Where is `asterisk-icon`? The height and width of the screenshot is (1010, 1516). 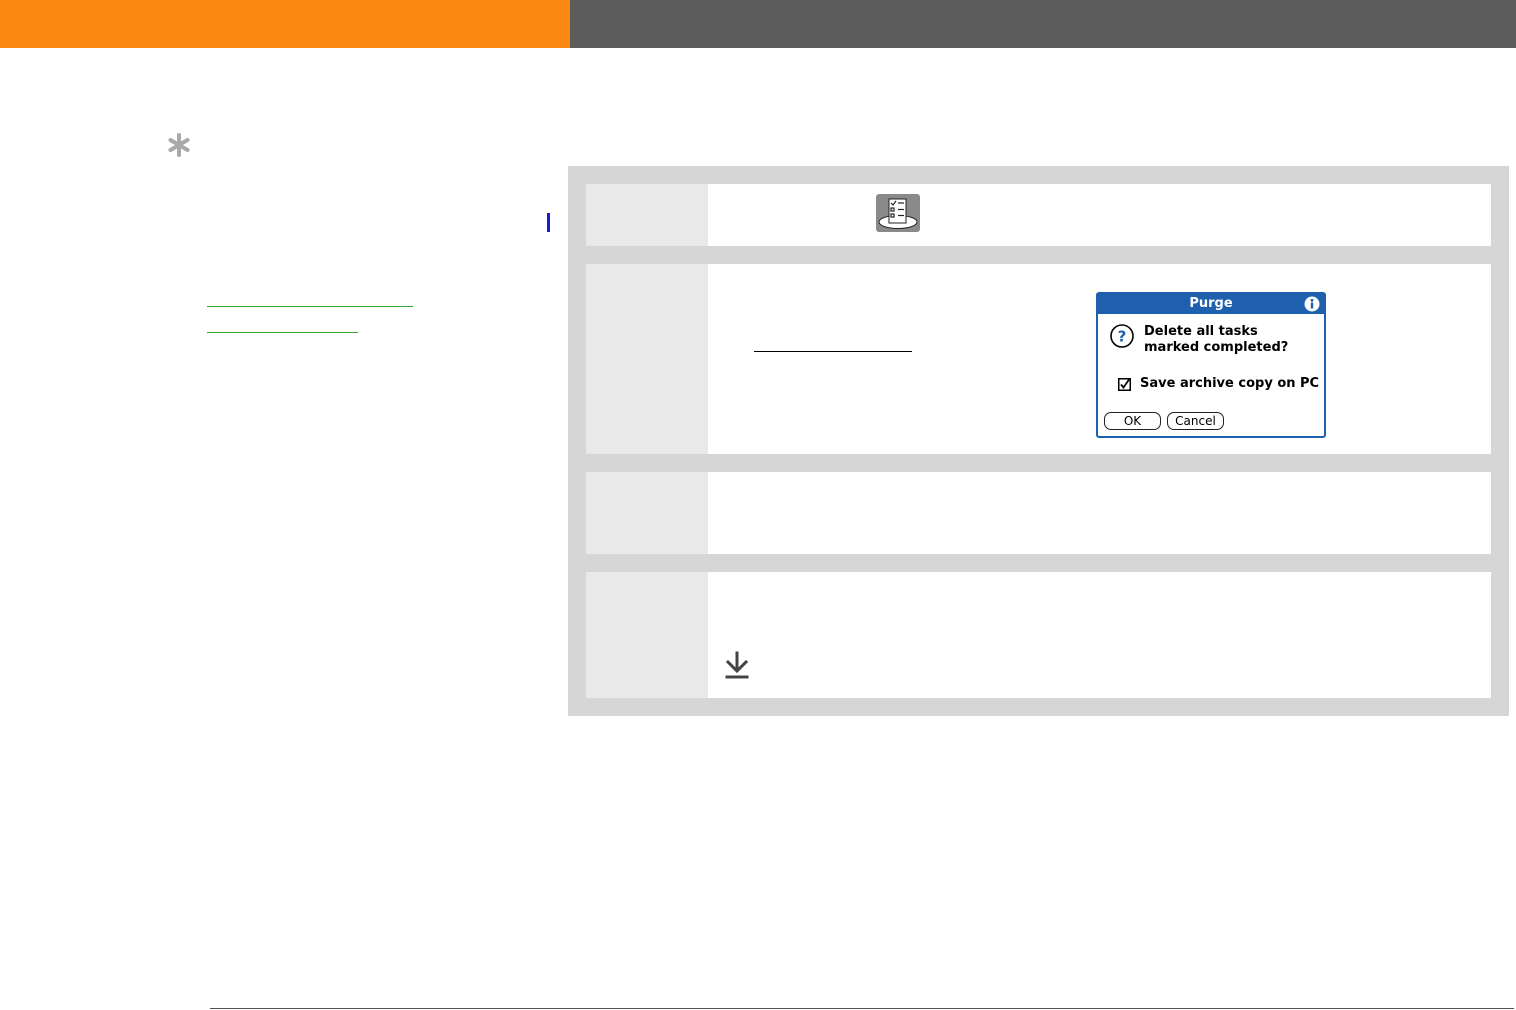
asterisk-icon is located at coordinates (179, 145).